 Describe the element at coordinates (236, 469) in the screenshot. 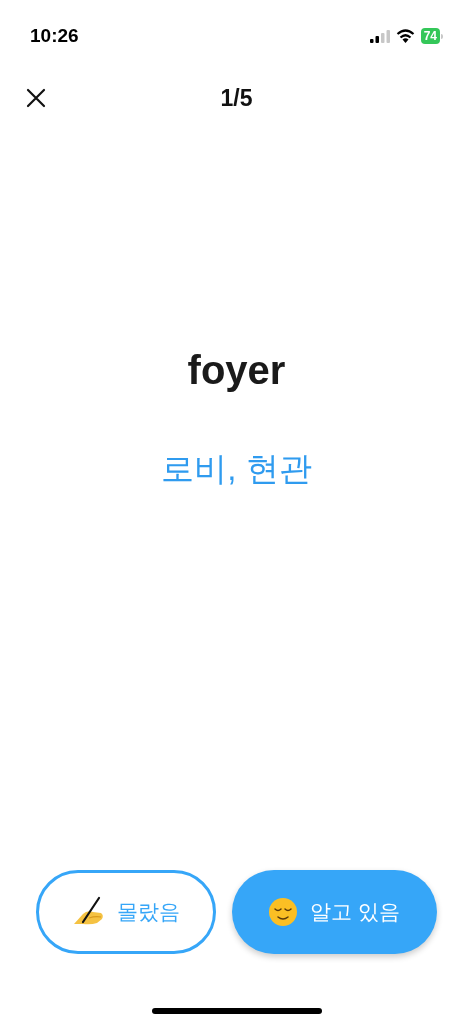

I see `meaning: 로비, 현관` at that location.